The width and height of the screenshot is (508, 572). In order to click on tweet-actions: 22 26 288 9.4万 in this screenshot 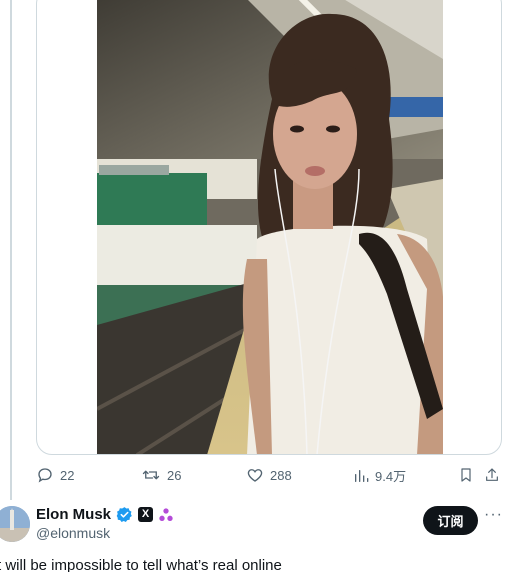, I will do `click(254, 477)`.